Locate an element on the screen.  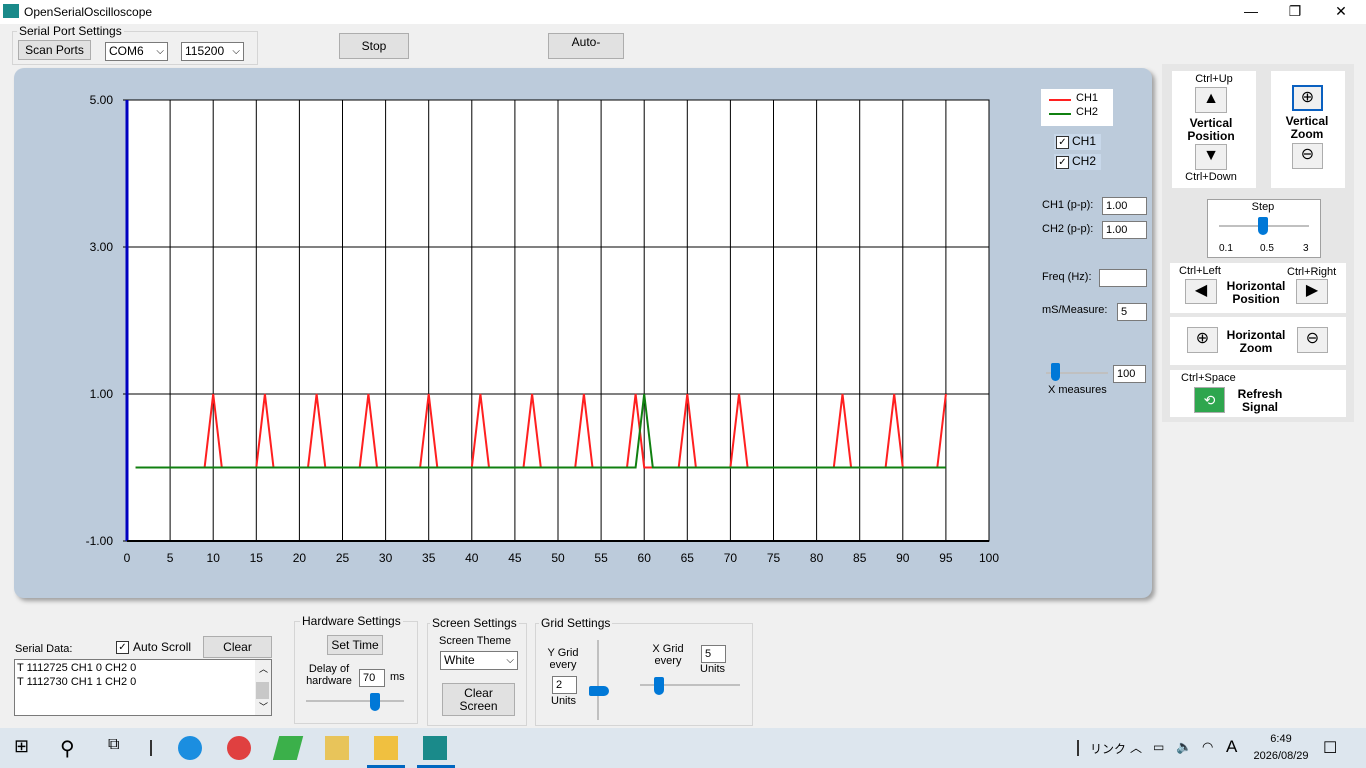
x-tick-label: 5 is located at coordinates (170, 558).